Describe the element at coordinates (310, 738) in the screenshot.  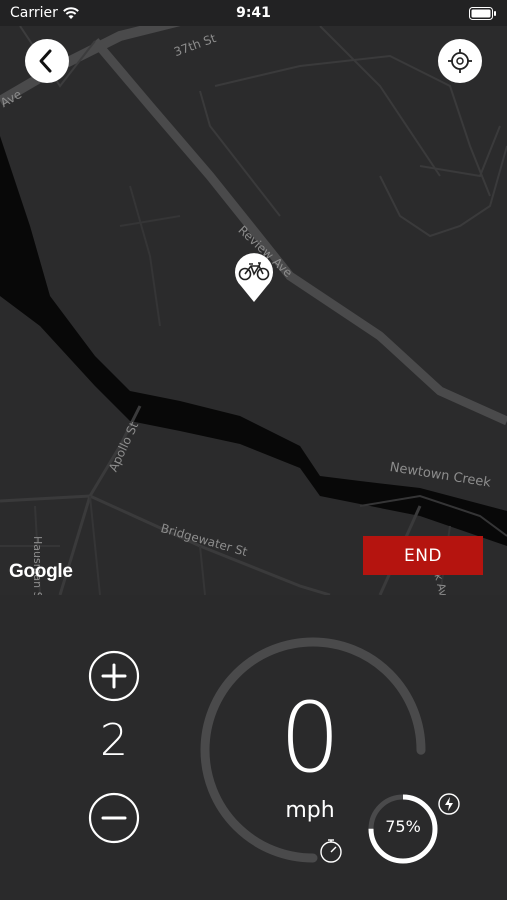
I see `speed-value: 0` at that location.